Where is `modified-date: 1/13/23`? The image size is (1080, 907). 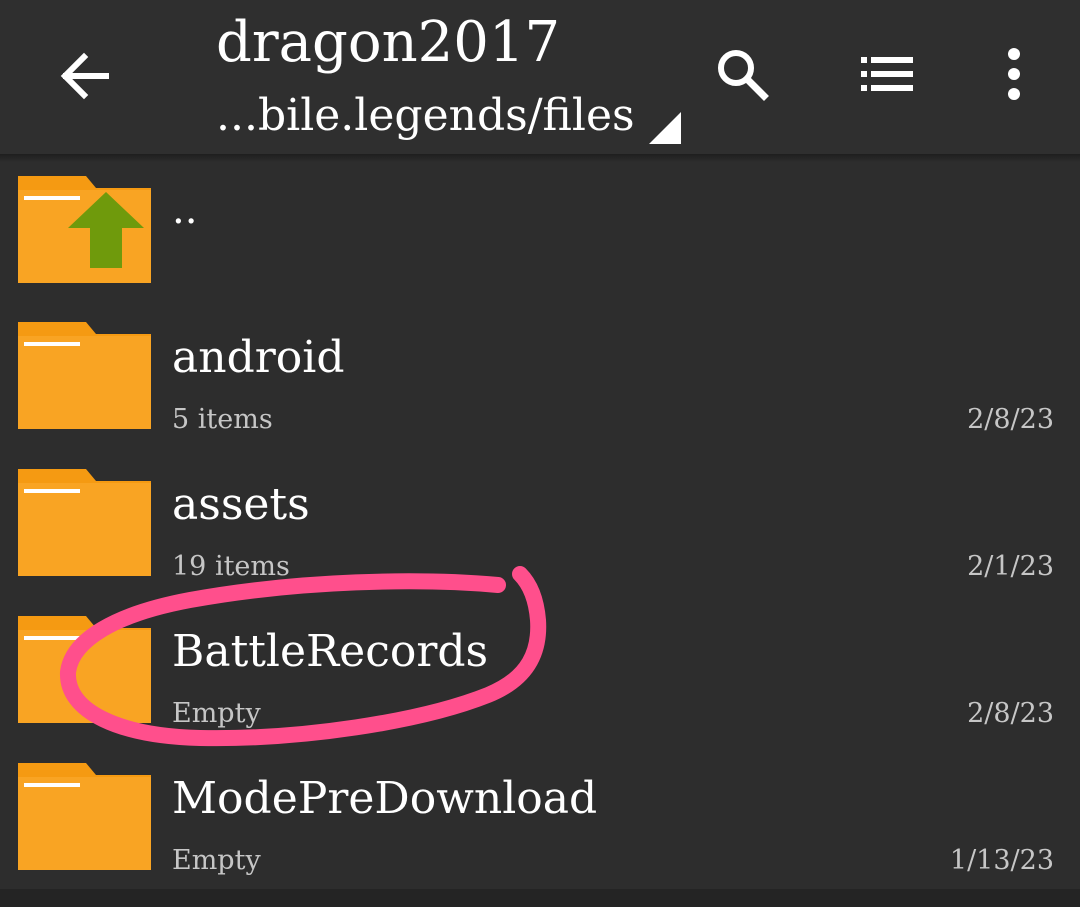
modified-date: 1/13/23 is located at coordinates (1001, 860).